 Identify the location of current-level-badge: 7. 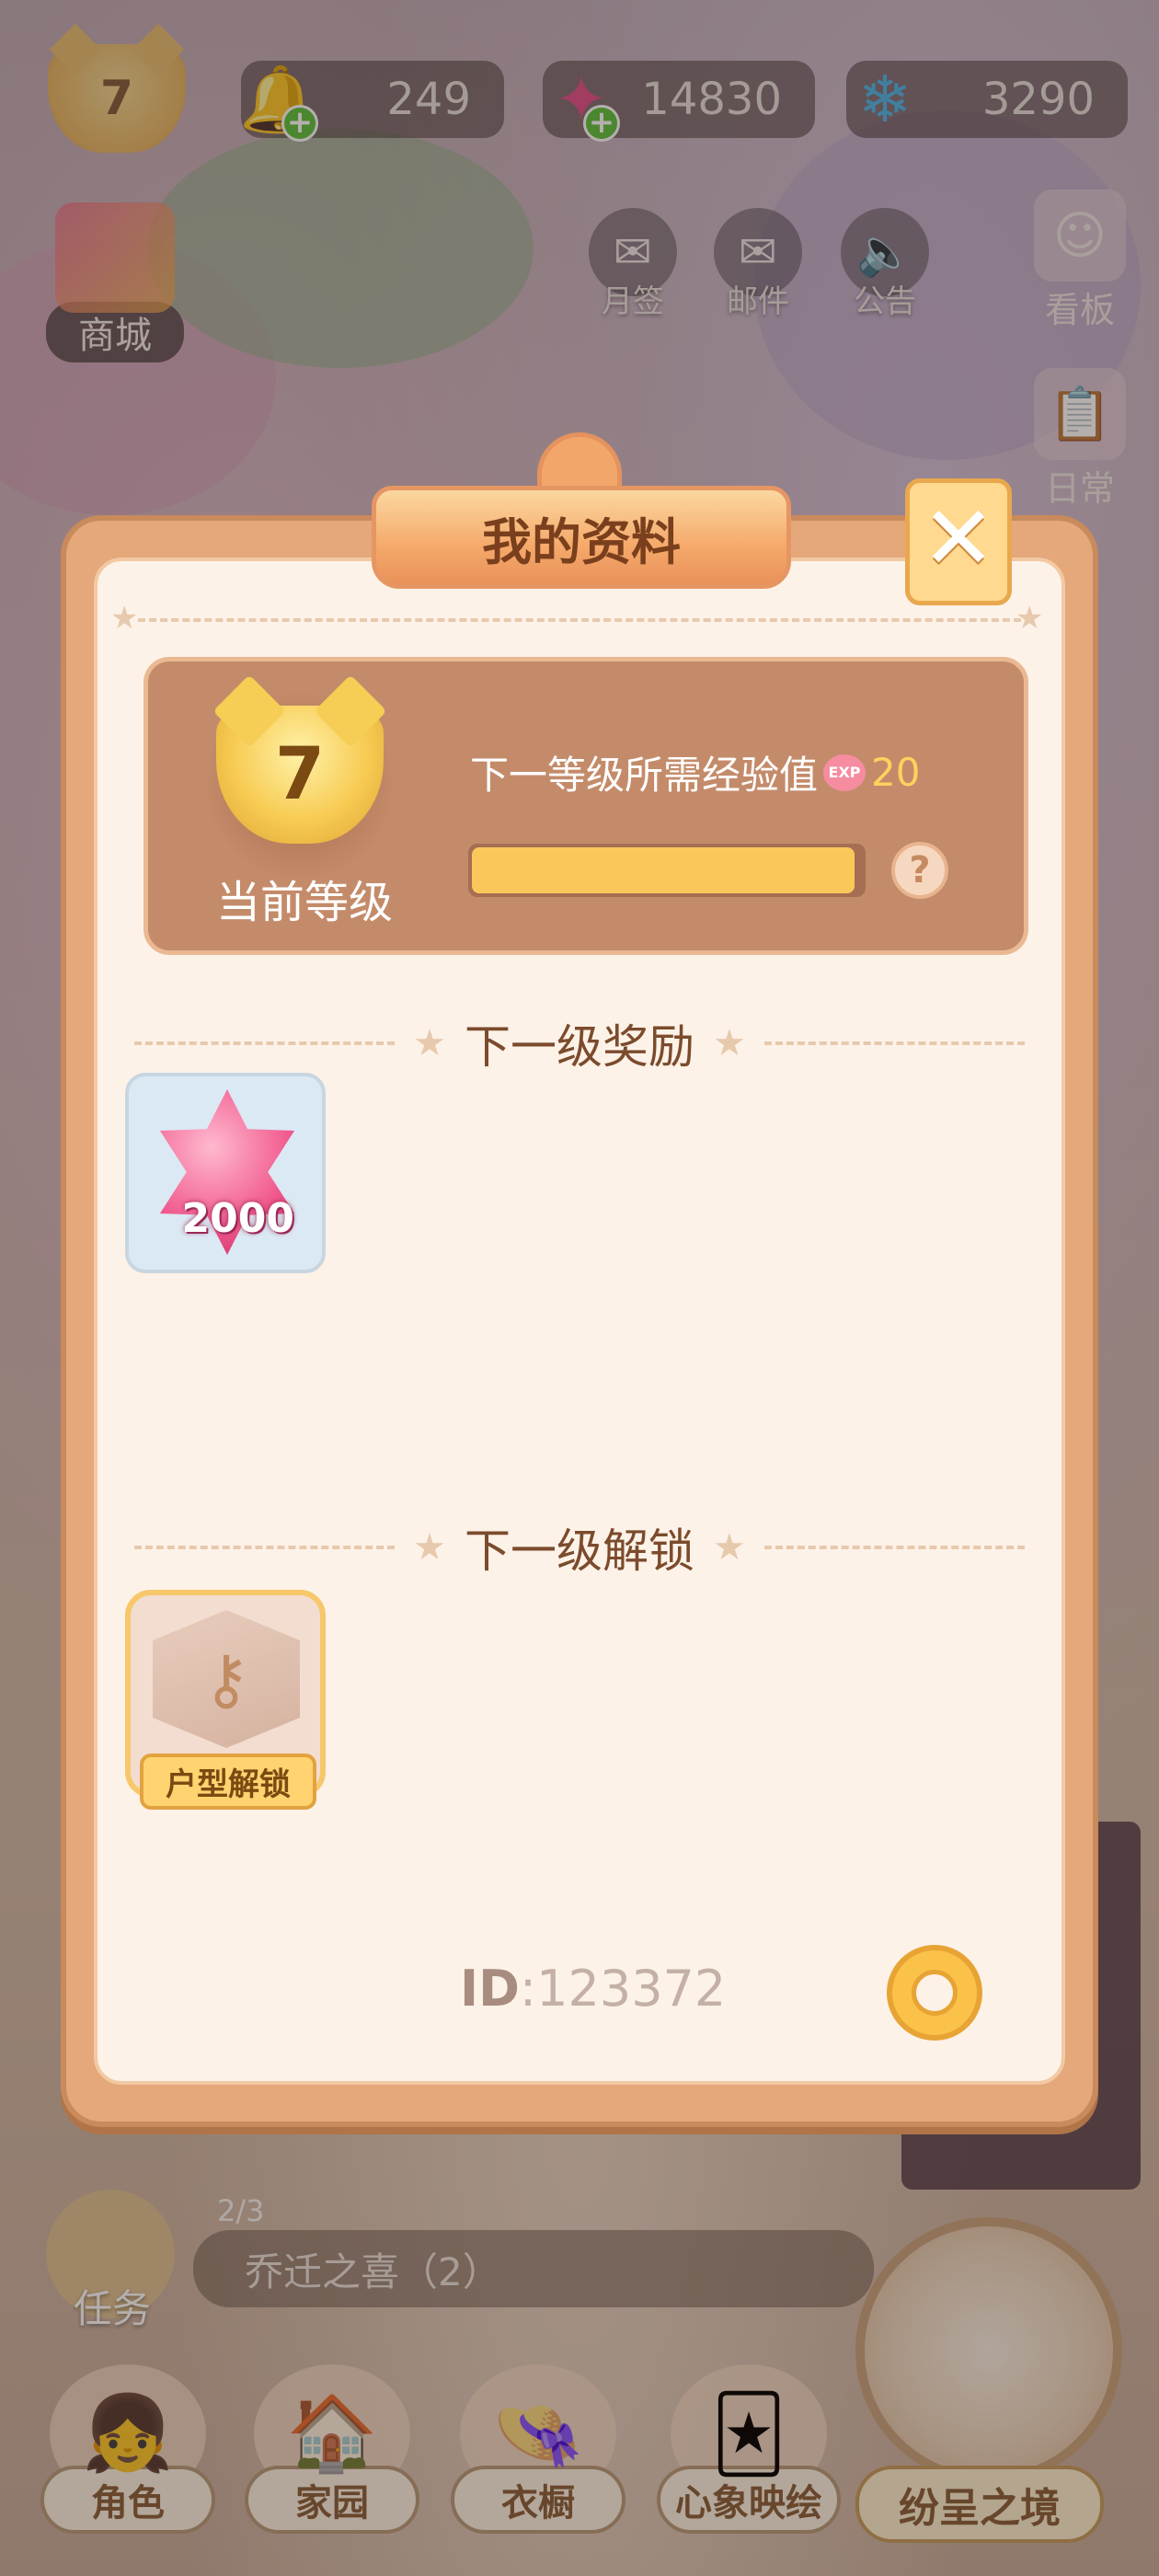
(299, 759).